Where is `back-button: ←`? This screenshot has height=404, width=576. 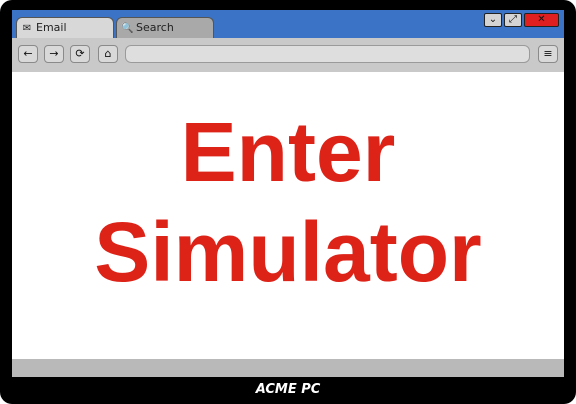
back-button: ← is located at coordinates (28, 54).